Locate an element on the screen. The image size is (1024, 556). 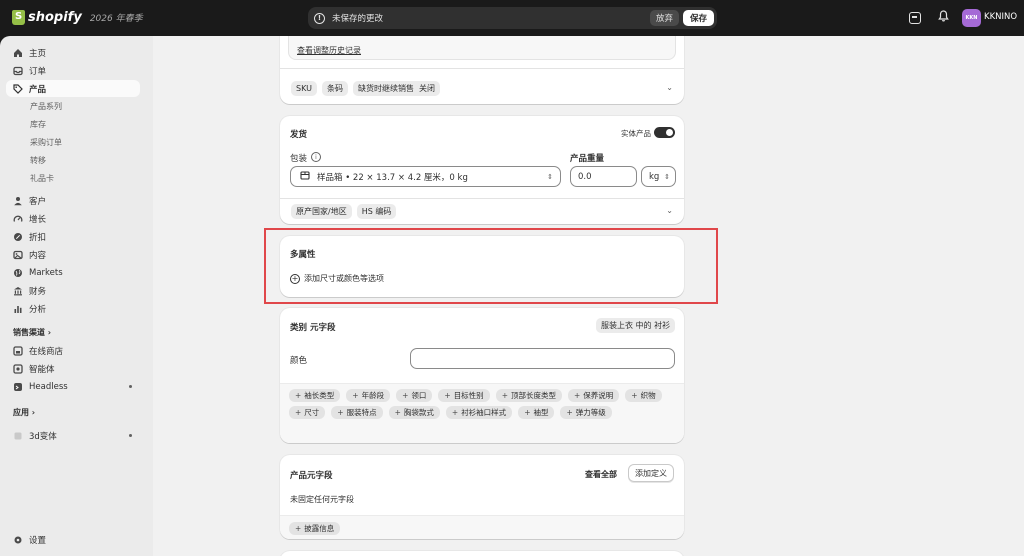
discard-button: 放弃 is located at coordinates (664, 18).